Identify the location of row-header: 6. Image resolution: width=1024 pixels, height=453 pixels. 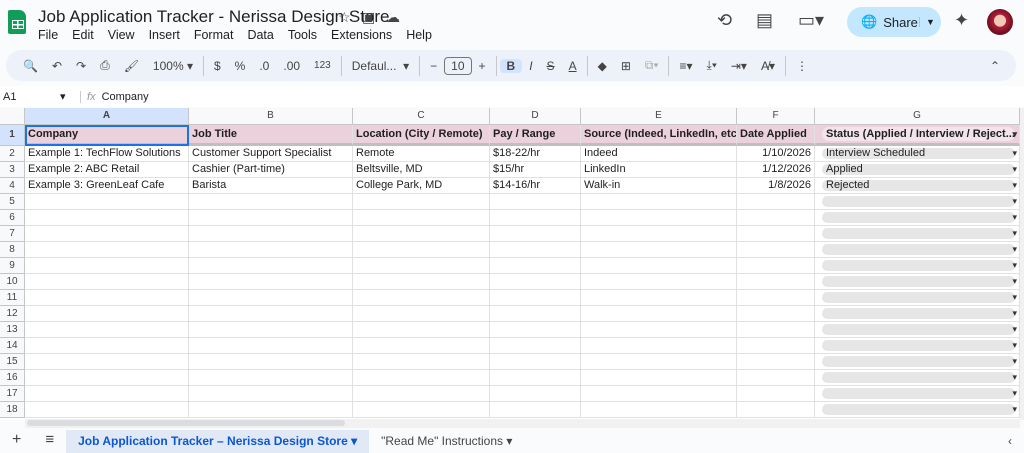
(12, 218).